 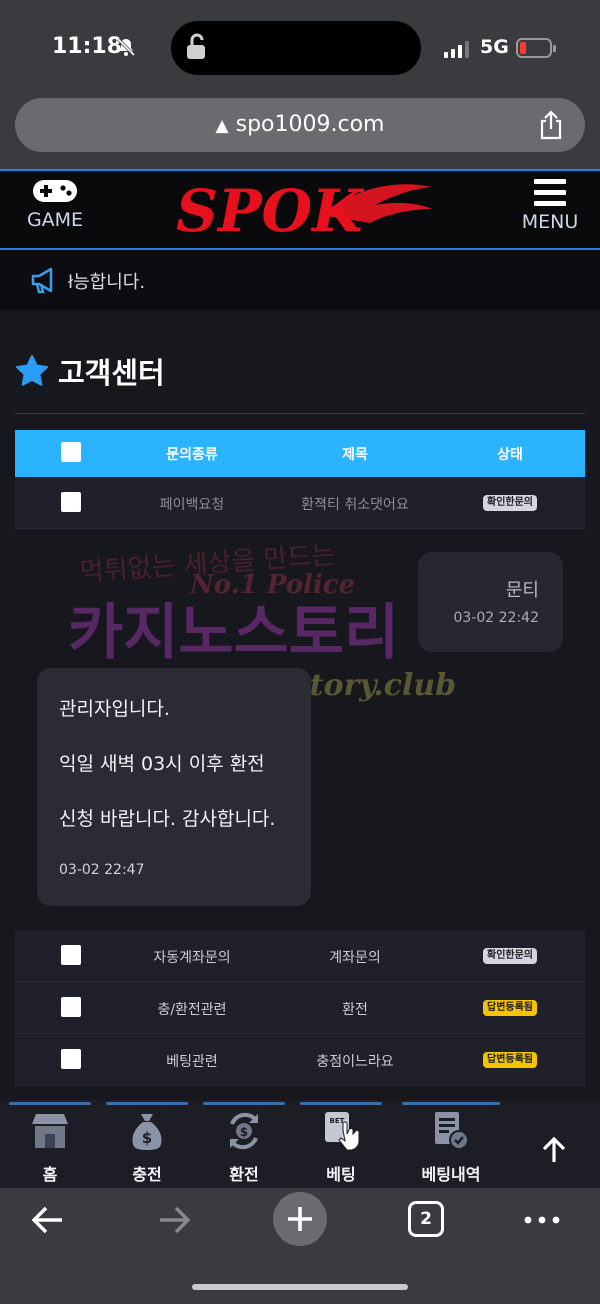 I want to click on tab-count: 2, so click(x=426, y=1219).